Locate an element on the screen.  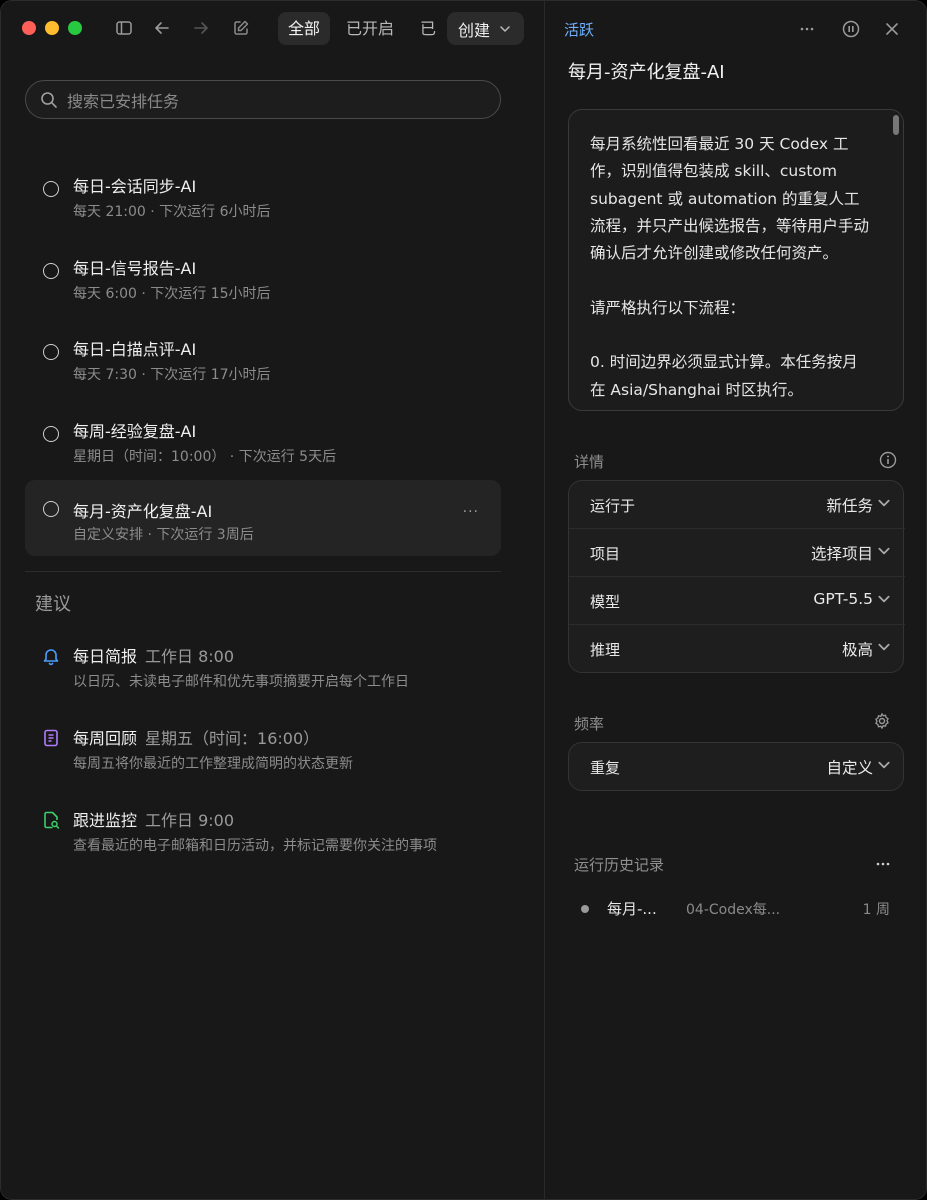
run-on-select: 运行于 新任务 is located at coordinates (737, 505).